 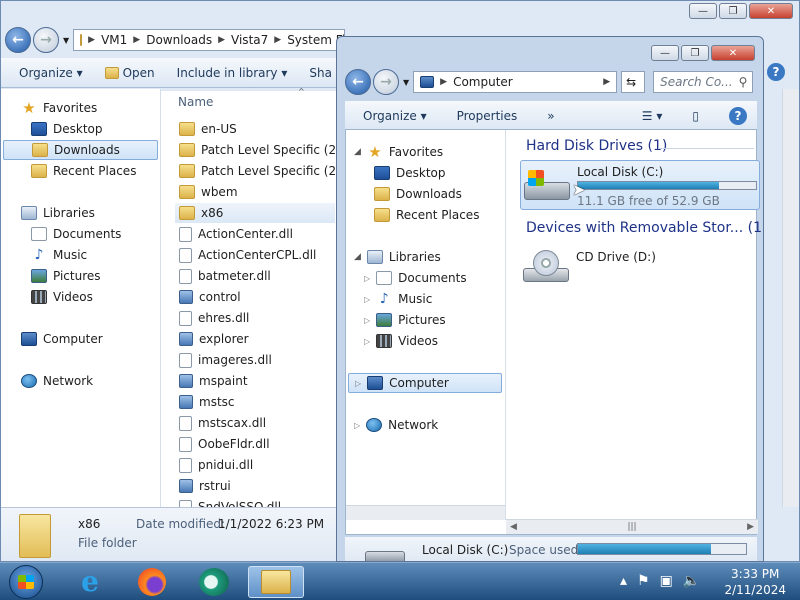 What do you see at coordinates (129, 73) in the screenshot?
I see `bg-open-button: Open` at bounding box center [129, 73].